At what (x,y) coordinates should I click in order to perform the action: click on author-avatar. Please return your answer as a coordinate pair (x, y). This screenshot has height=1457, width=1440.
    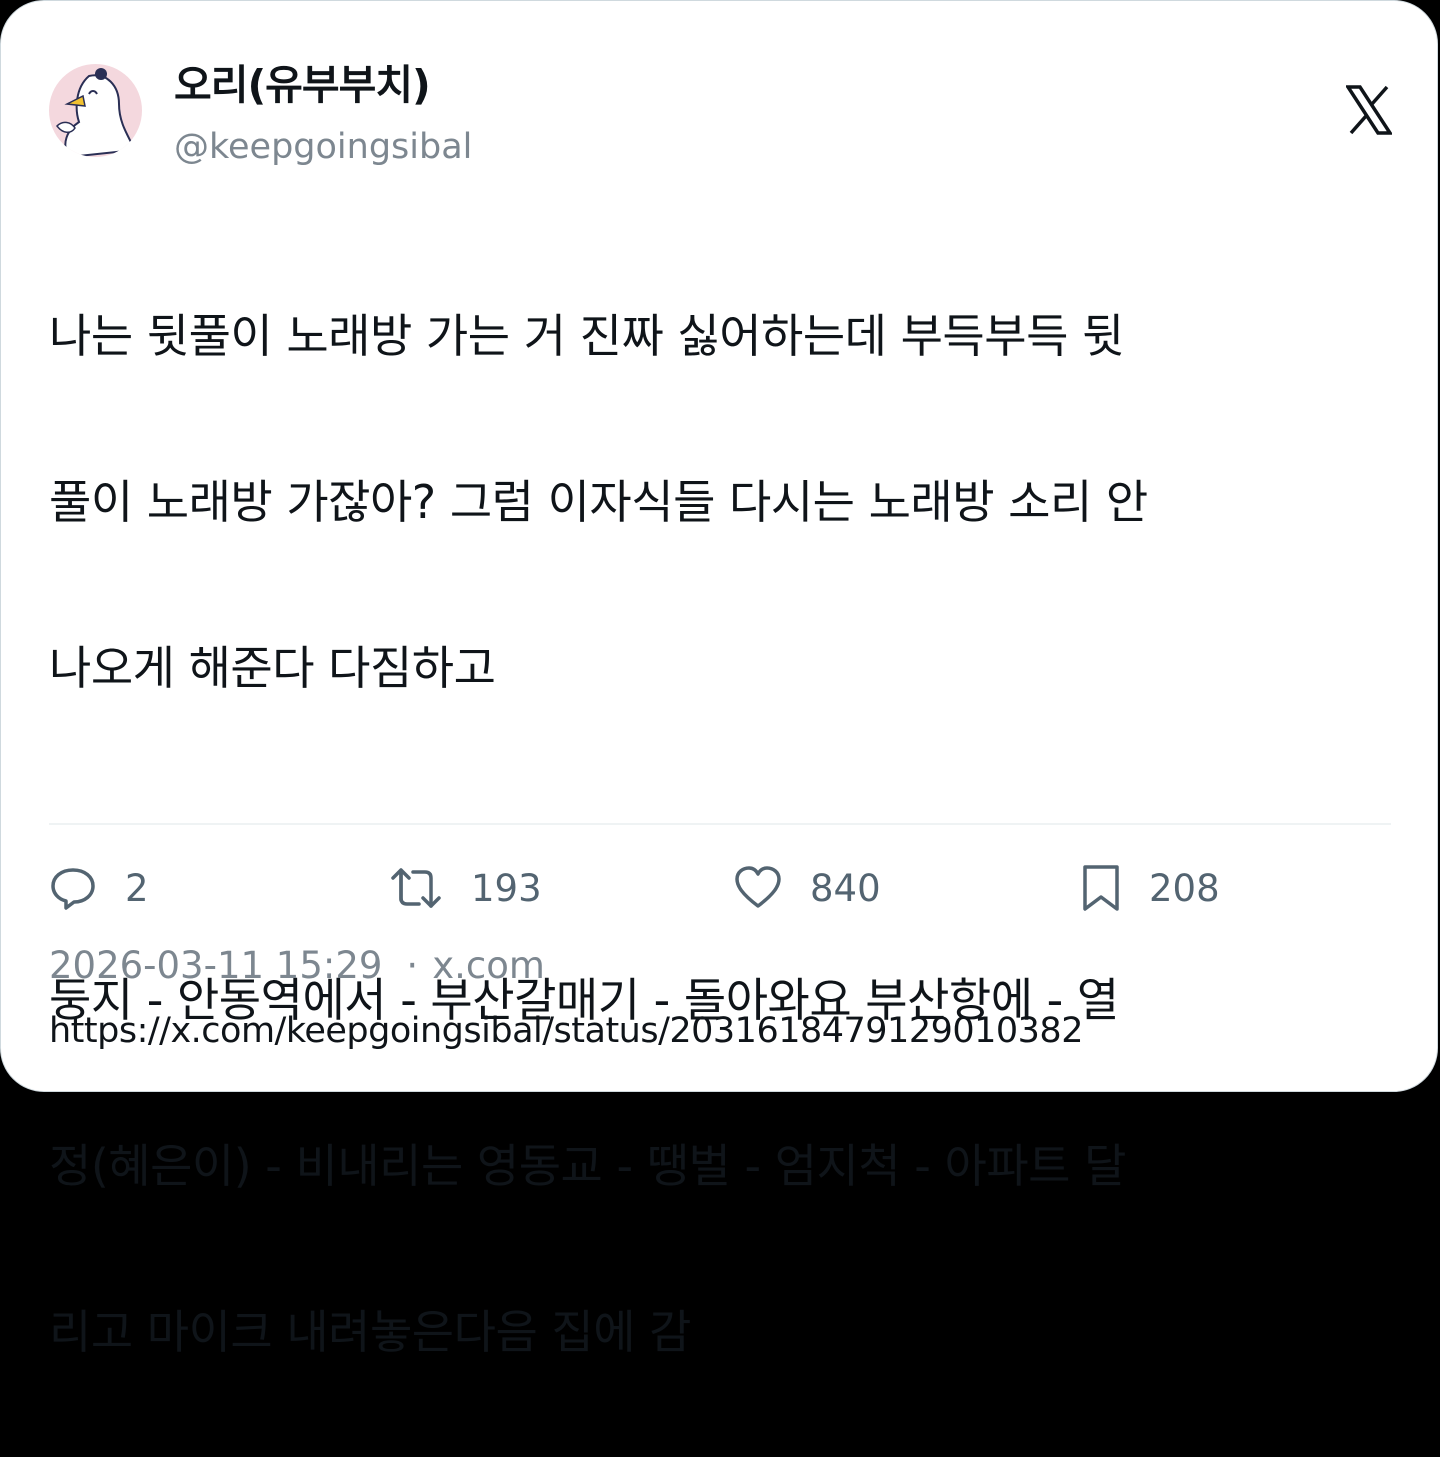
    Looking at the image, I should click on (95, 110).